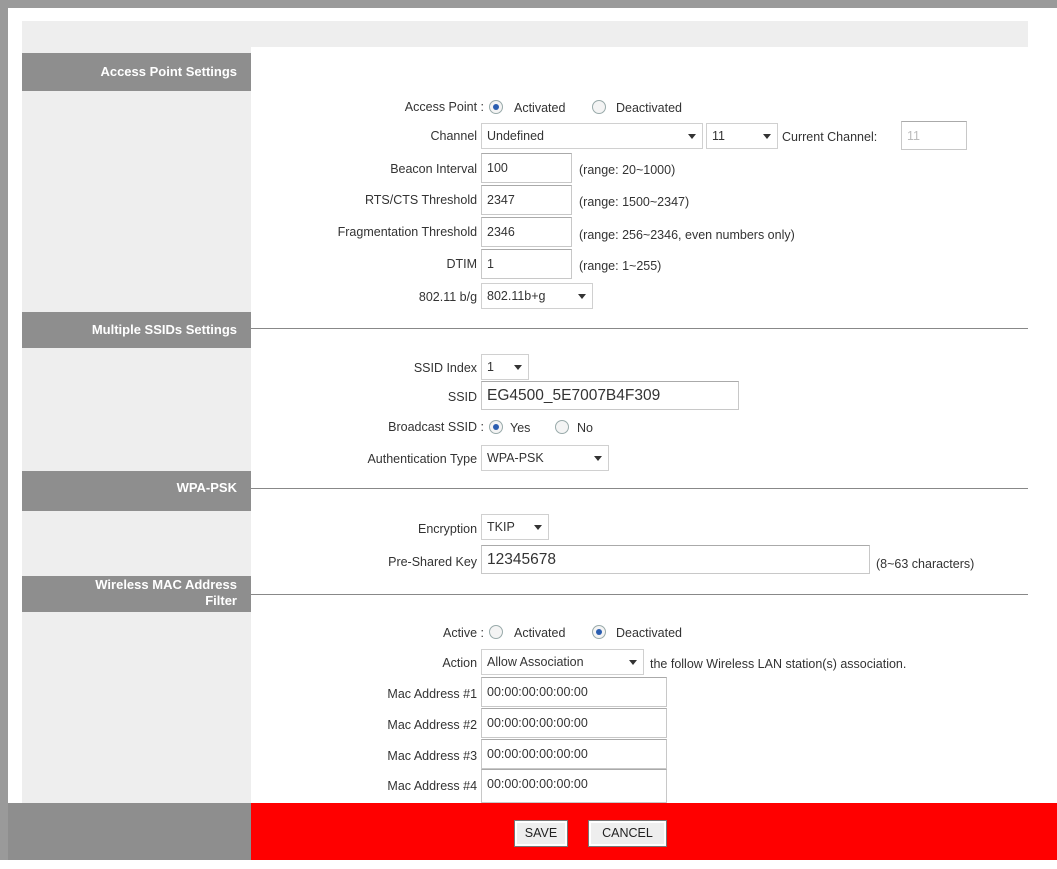 This screenshot has width=1057, height=869. I want to click on fragmentation-threshold-range: (range: 256~2346, even numbers only), so click(687, 235).